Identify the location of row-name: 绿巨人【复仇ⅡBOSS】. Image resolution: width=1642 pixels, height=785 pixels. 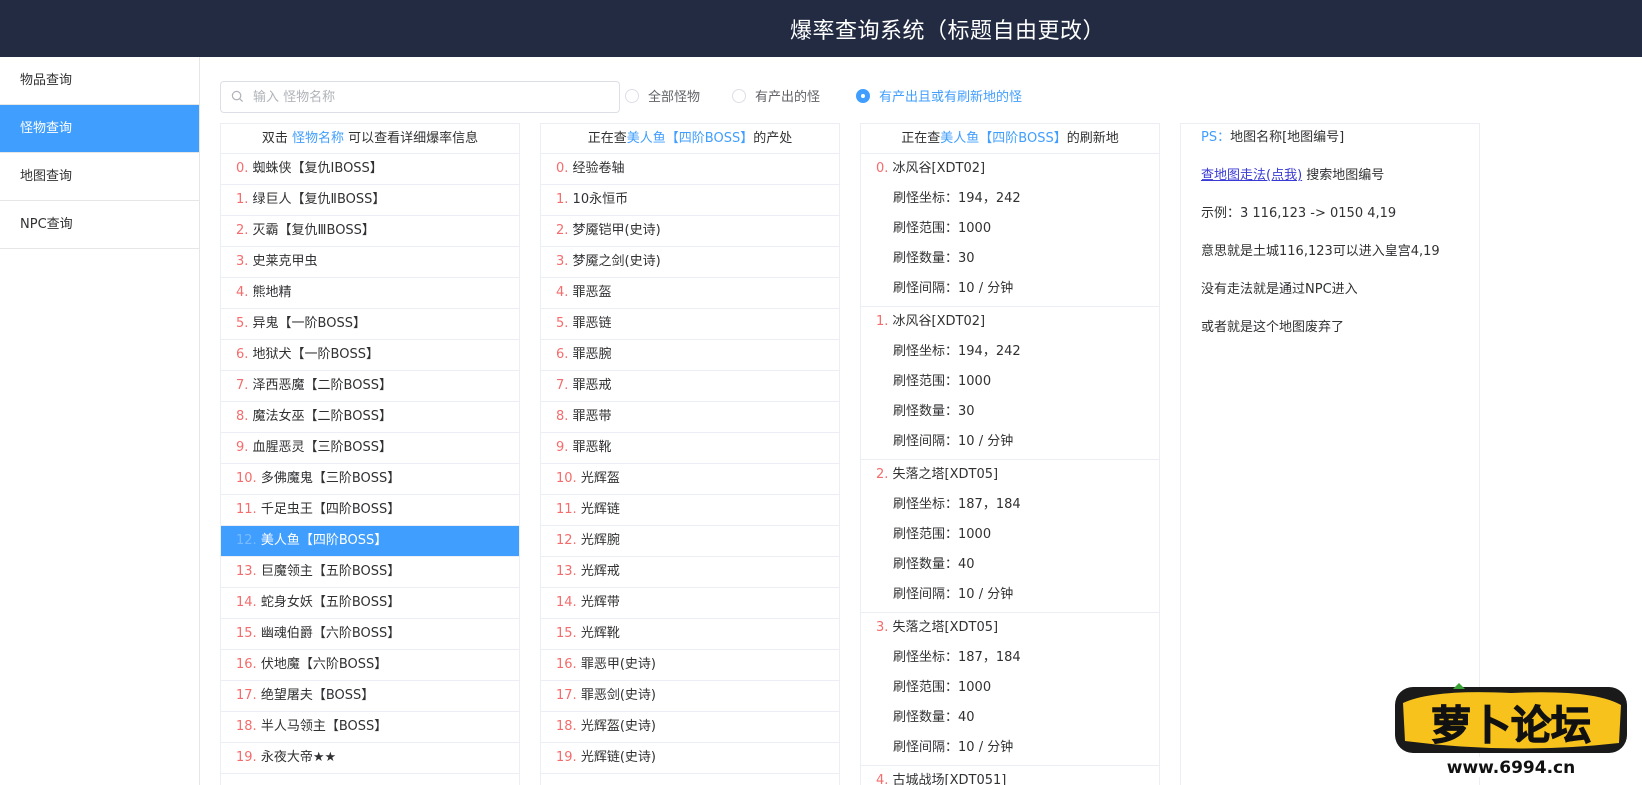
(319, 199).